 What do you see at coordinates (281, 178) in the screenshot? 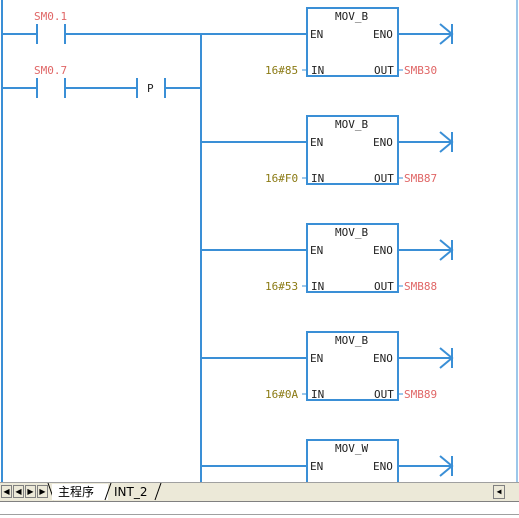
I see `in-operand: 16#F0` at bounding box center [281, 178].